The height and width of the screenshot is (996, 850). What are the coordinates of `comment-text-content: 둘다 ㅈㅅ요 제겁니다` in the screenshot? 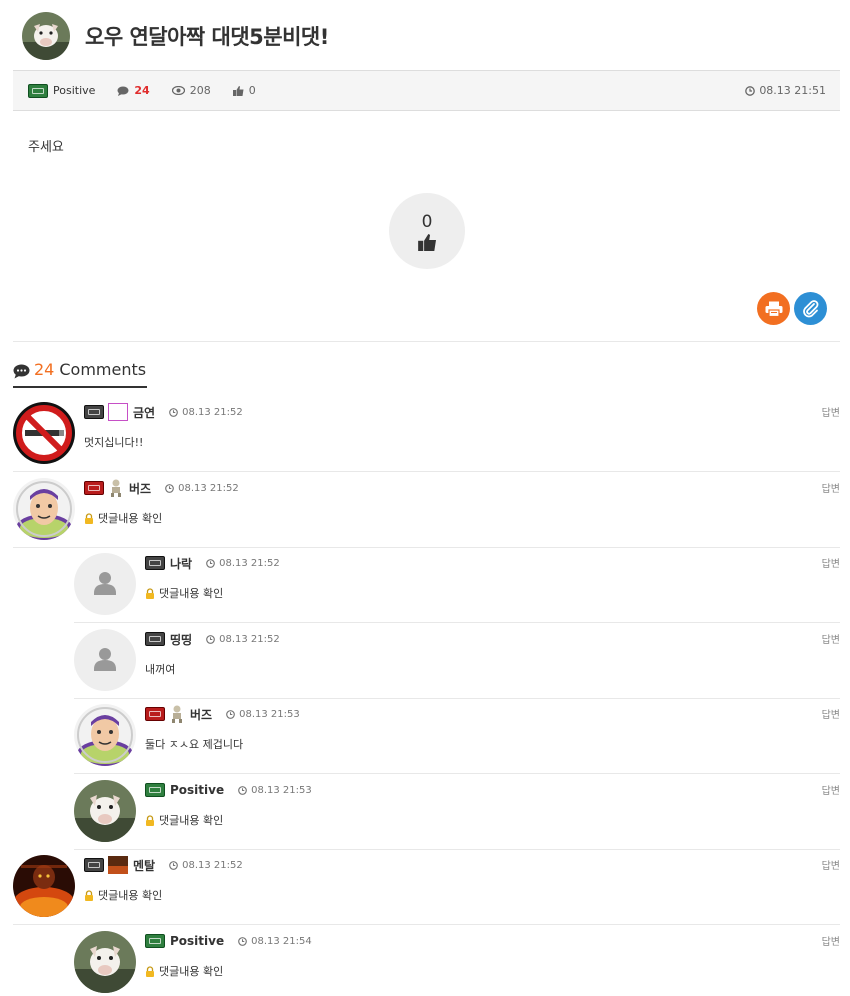 It's located at (194, 744).